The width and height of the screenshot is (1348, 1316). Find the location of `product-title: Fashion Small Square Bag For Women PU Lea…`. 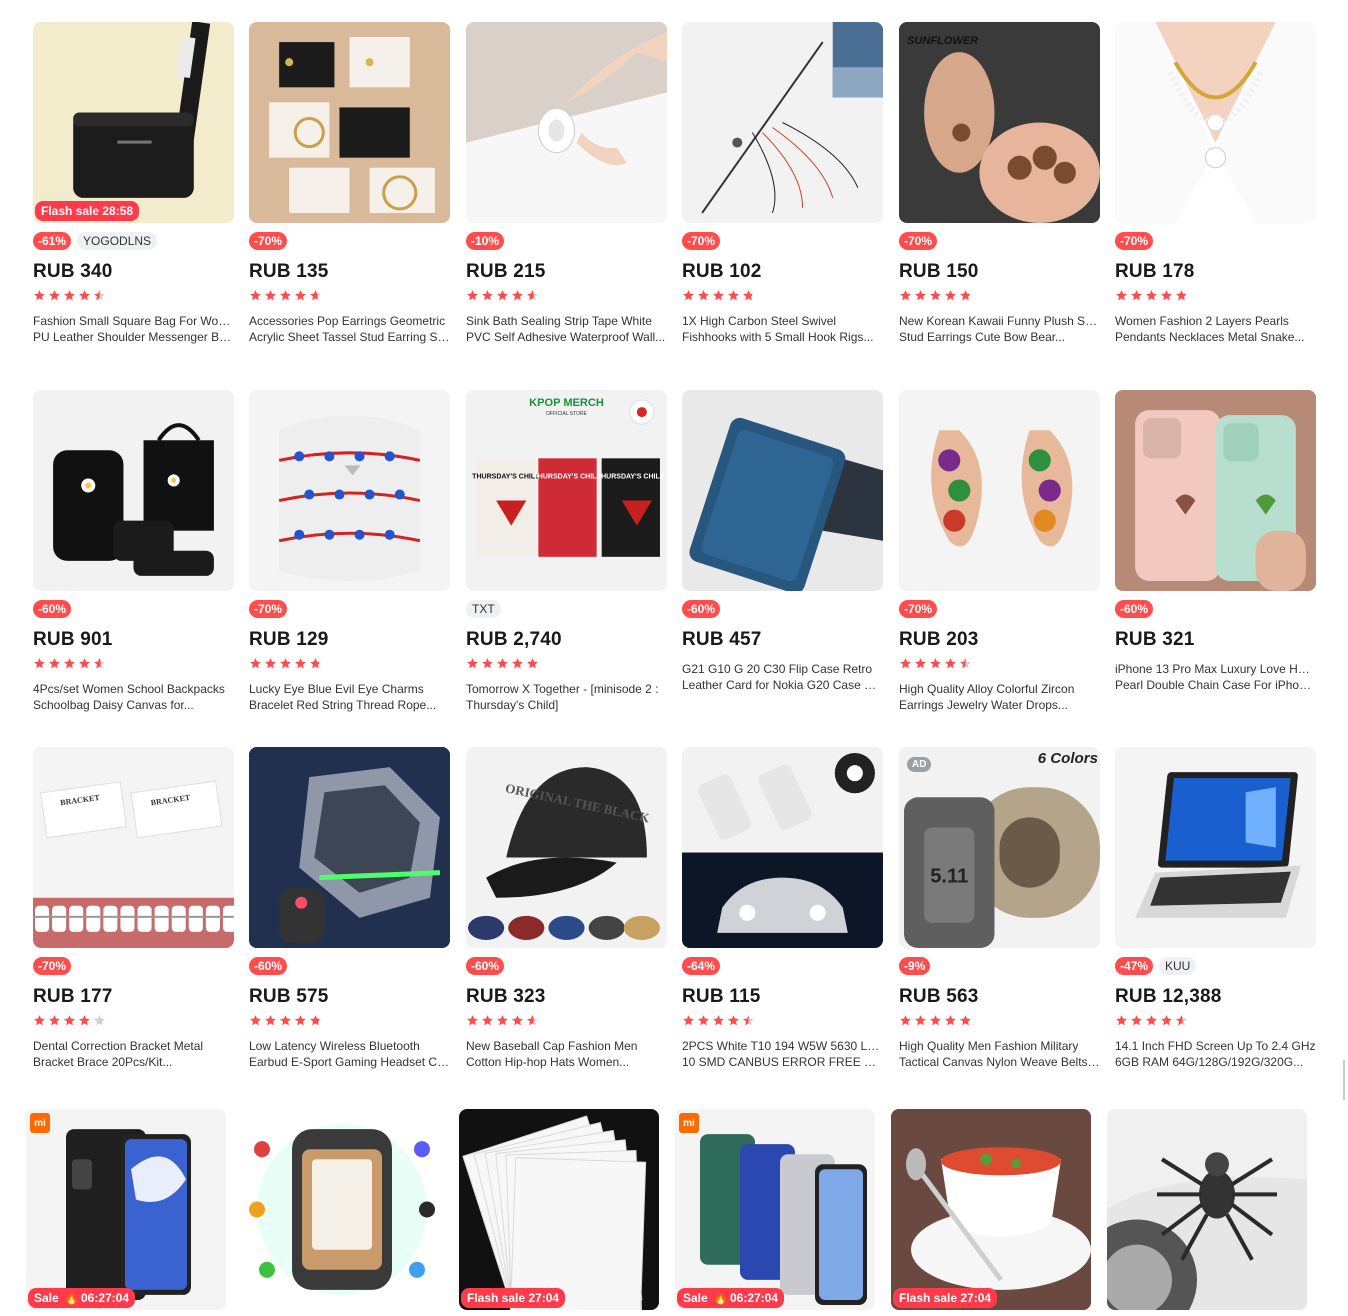

product-title: Fashion Small Square Bag For Women PU Lea… is located at coordinates (133, 329).